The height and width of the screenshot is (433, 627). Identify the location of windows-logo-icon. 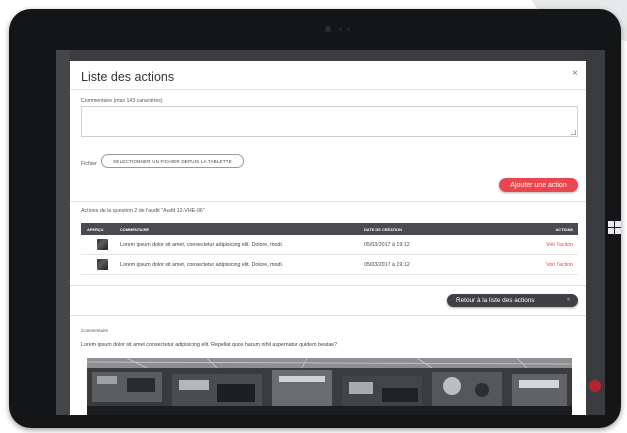
(615, 228).